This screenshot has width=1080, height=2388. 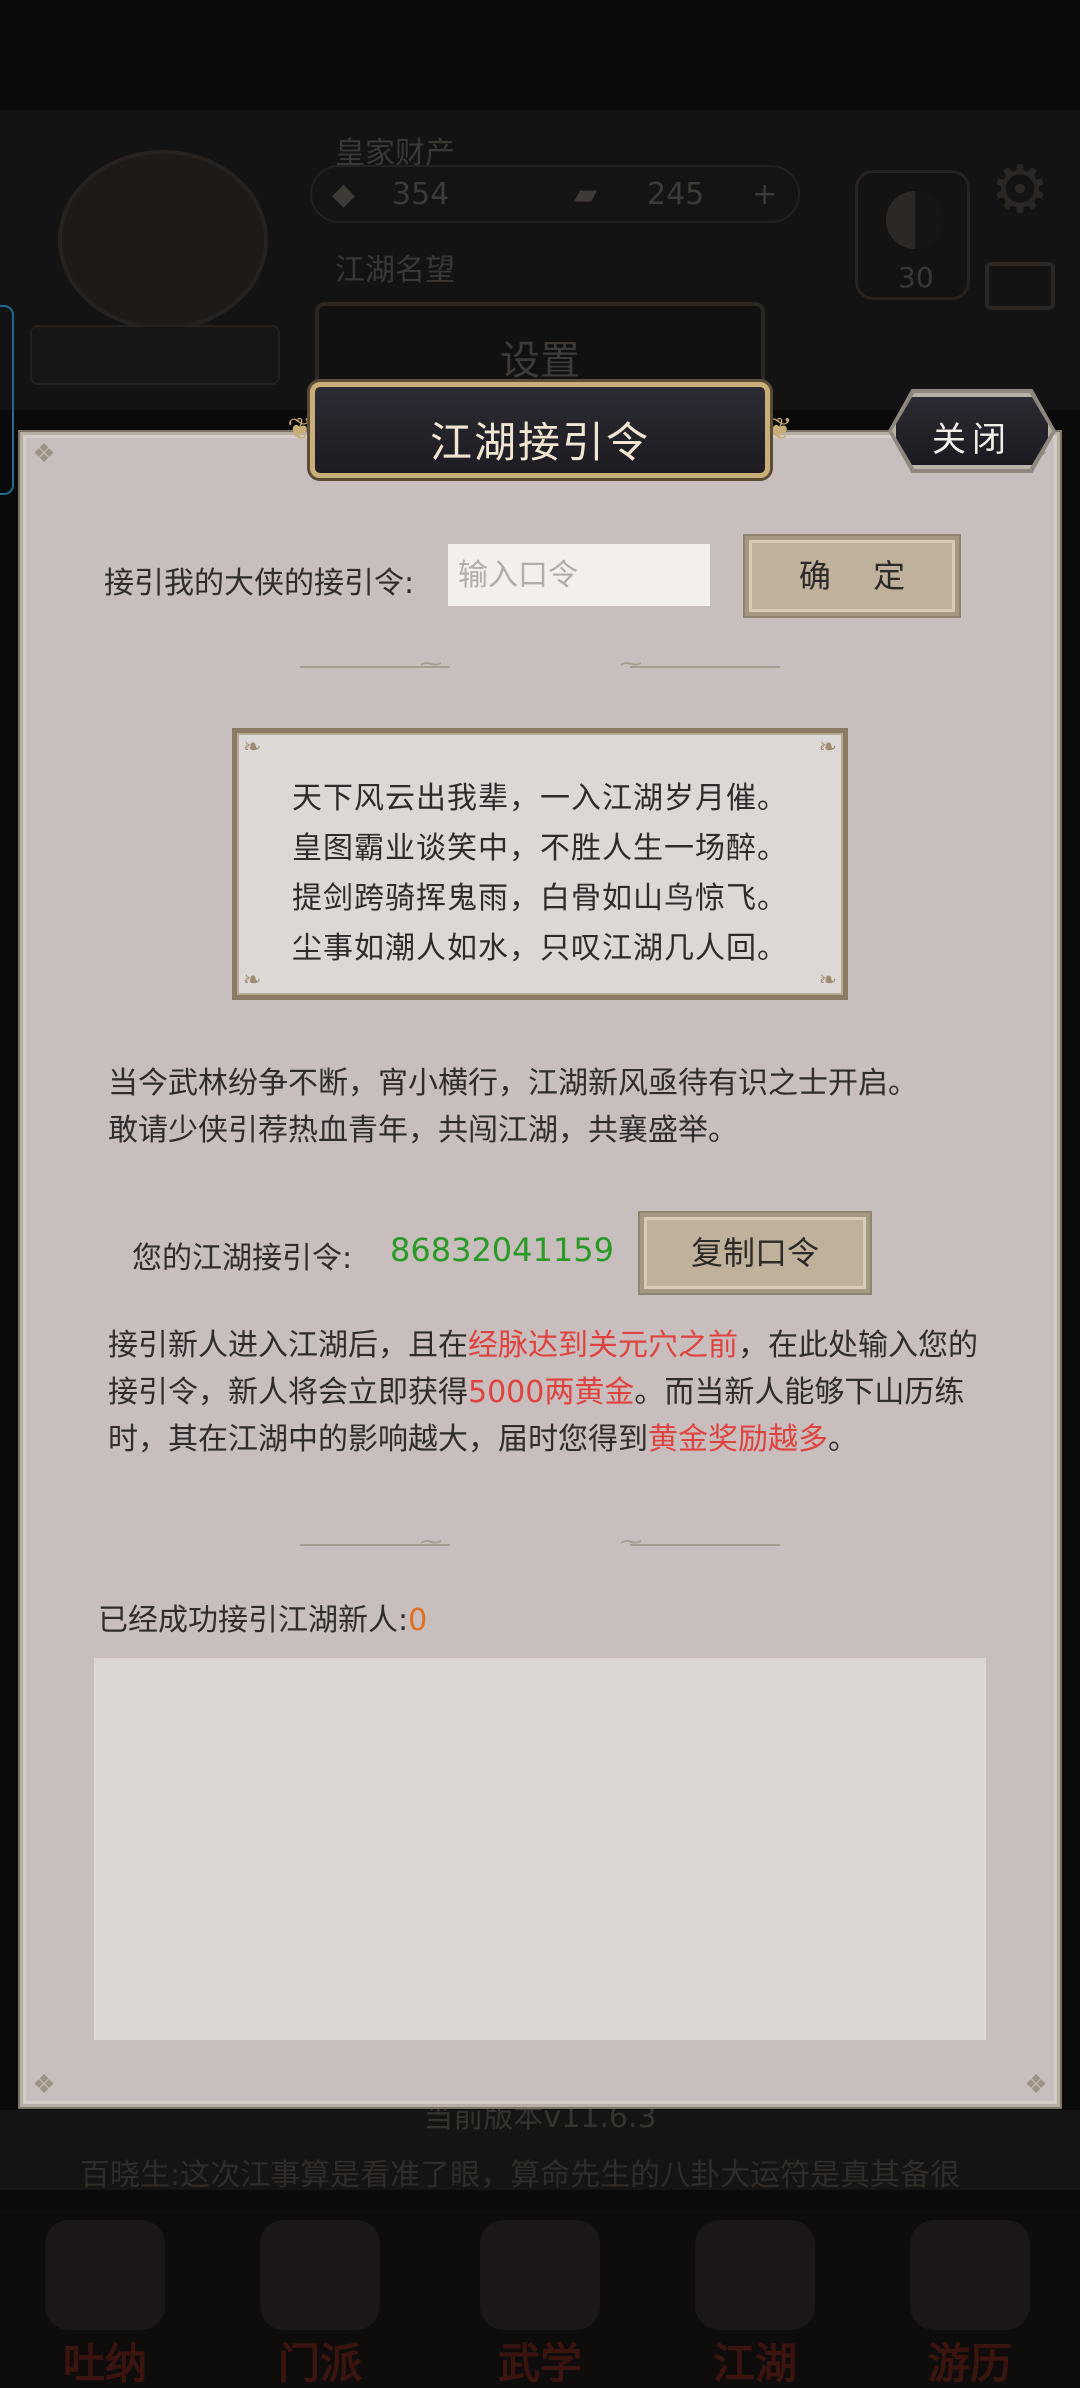 I want to click on bg-yinyang-badge: 30, so click(x=912, y=235).